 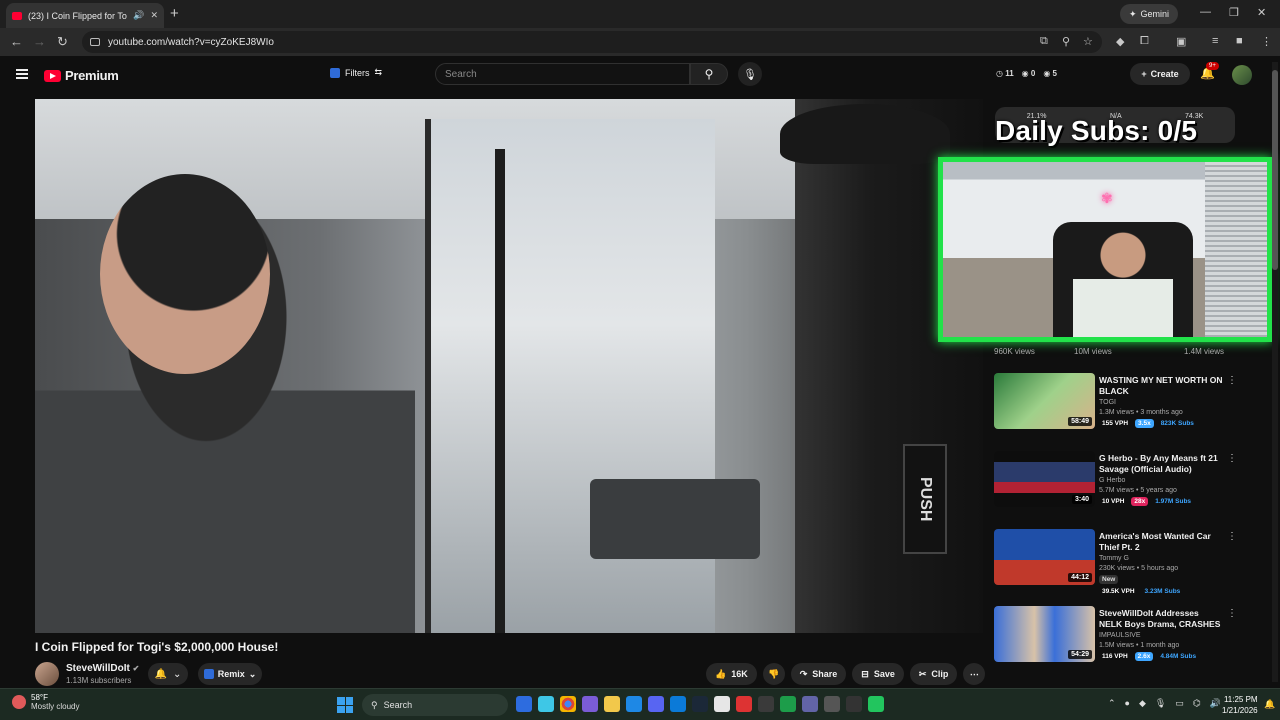 What do you see at coordinates (1112, 480) in the screenshot?
I see `recommended-channel: G Herbo` at bounding box center [1112, 480].